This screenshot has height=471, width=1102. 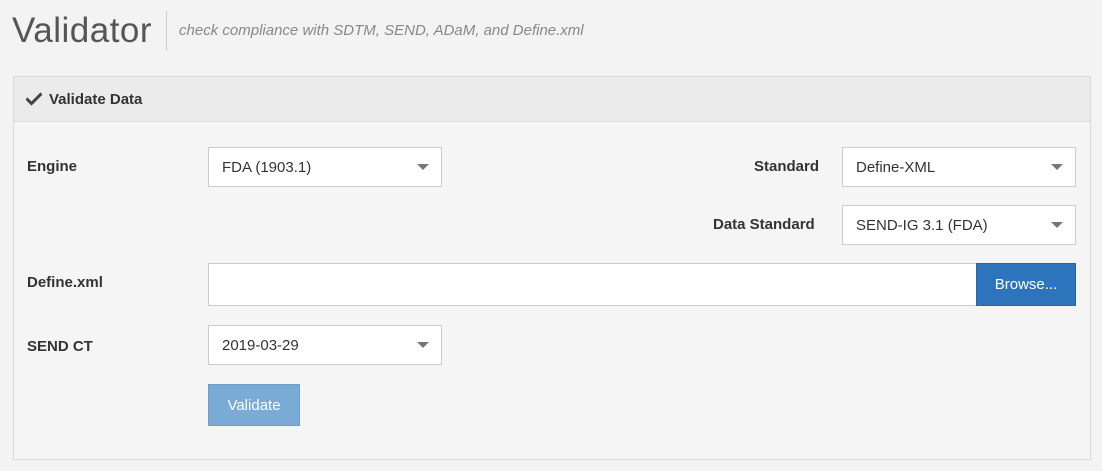 I want to click on engine-select-value: FDA (1903.1), so click(x=267, y=167).